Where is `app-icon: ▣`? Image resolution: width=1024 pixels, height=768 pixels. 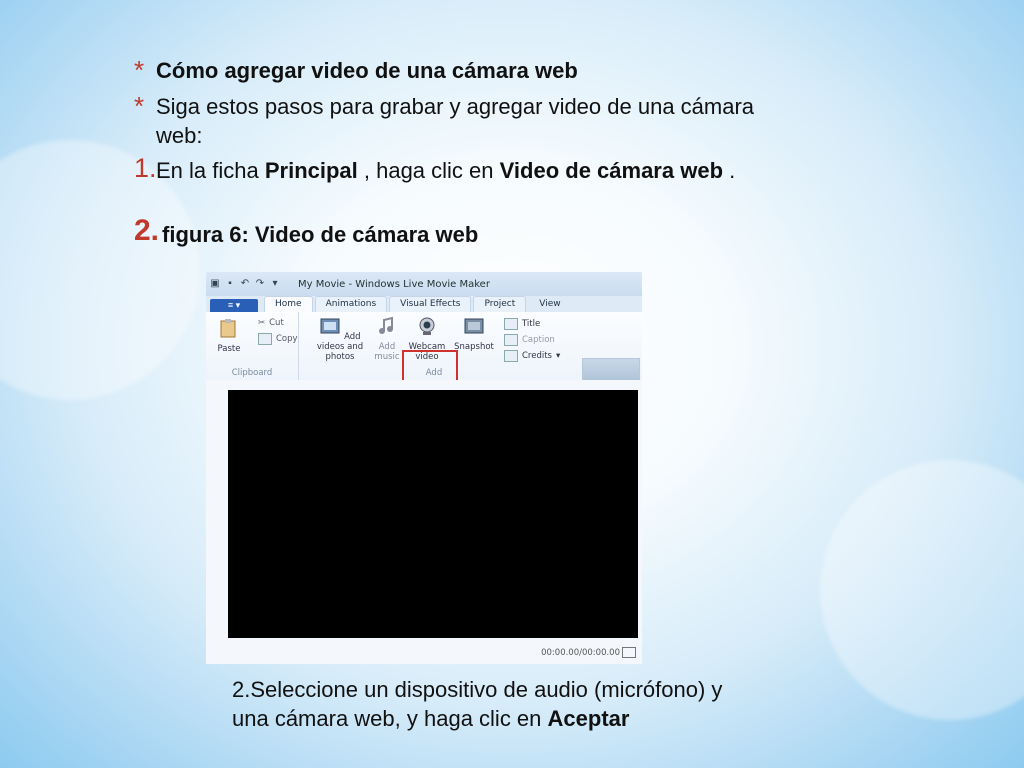 app-icon: ▣ is located at coordinates (215, 283).